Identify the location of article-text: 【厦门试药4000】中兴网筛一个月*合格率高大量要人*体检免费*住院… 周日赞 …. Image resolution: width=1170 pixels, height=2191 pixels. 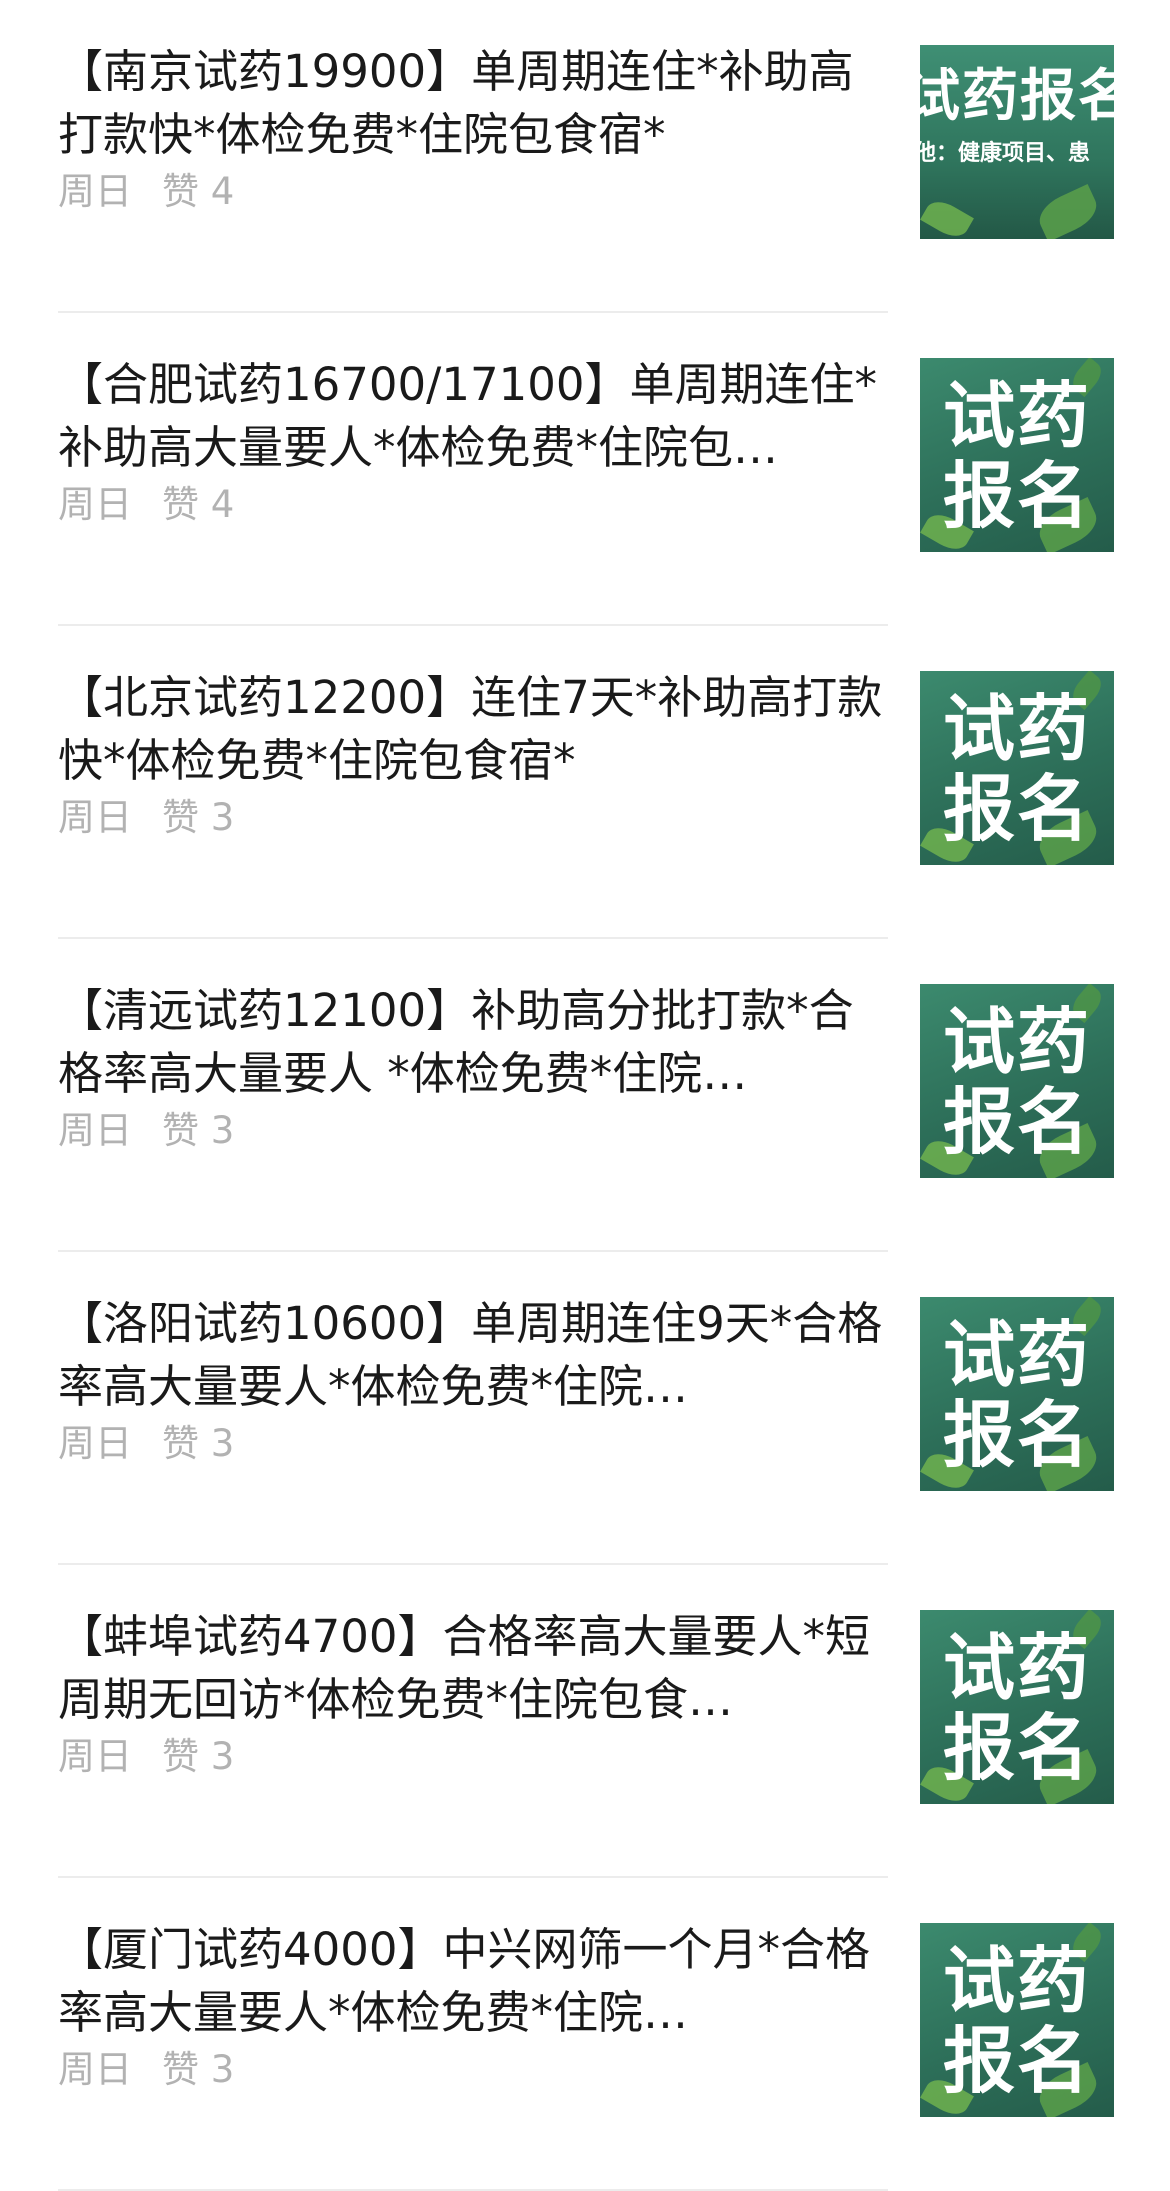
(473, 2007).